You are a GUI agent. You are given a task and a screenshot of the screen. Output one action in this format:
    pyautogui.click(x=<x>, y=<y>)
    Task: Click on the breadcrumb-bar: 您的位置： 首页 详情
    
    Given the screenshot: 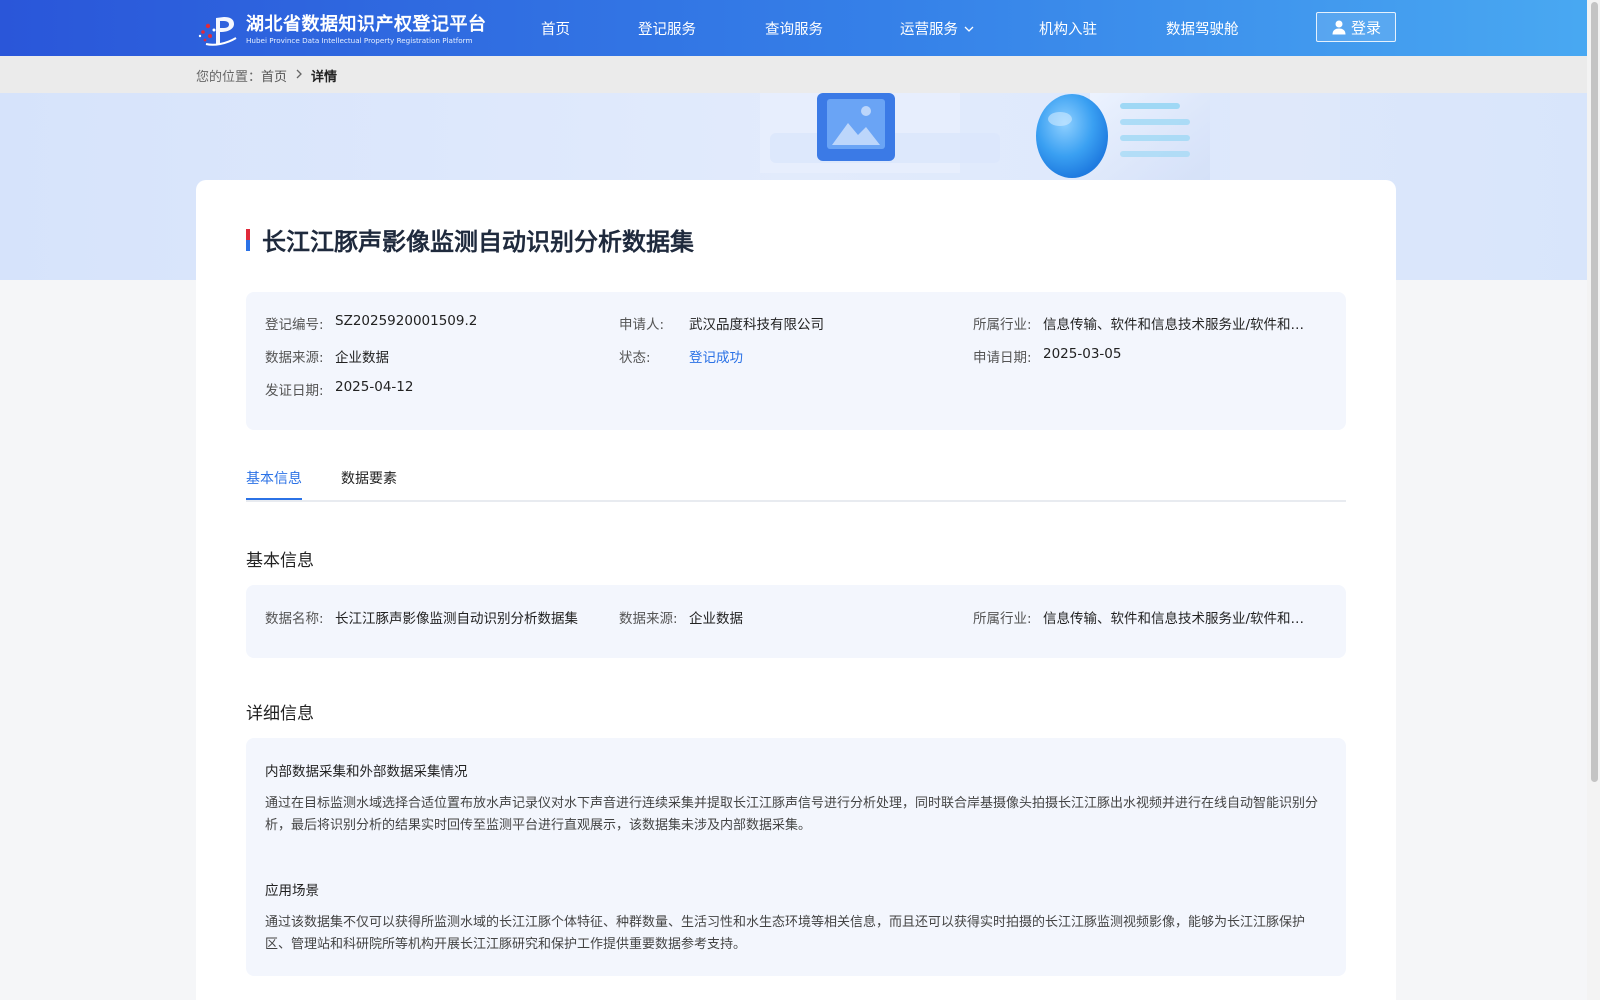 What is the action you would take?
    pyautogui.click(x=800, y=74)
    